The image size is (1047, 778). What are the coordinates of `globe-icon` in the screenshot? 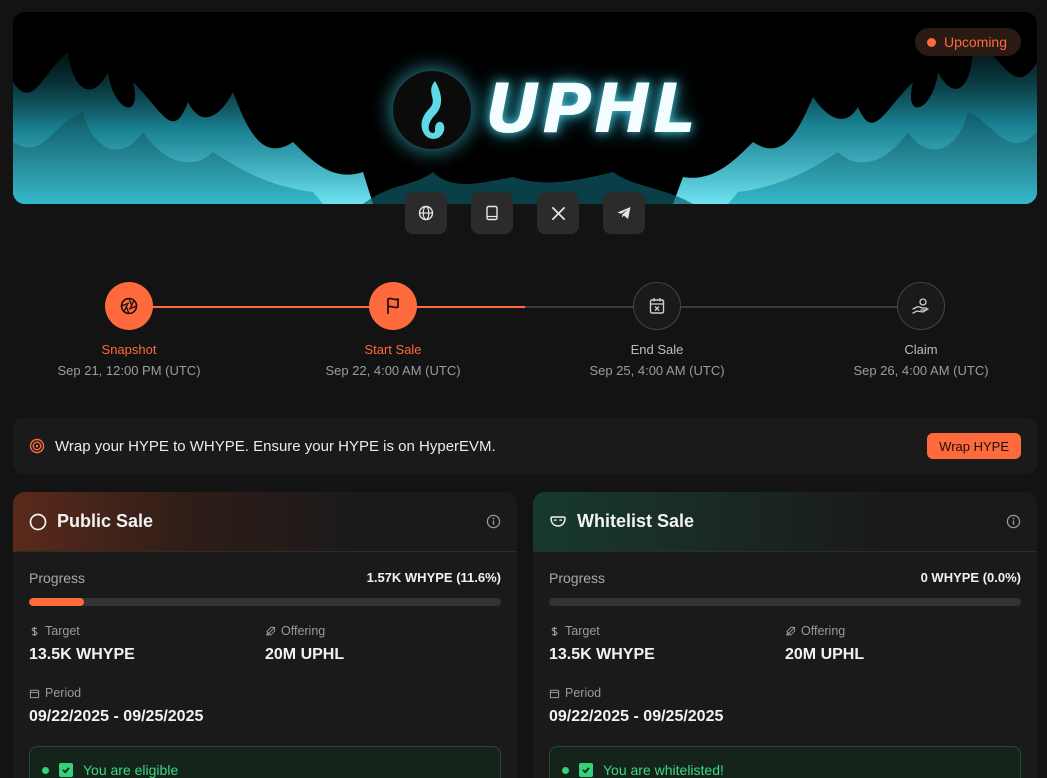 It's located at (426, 213).